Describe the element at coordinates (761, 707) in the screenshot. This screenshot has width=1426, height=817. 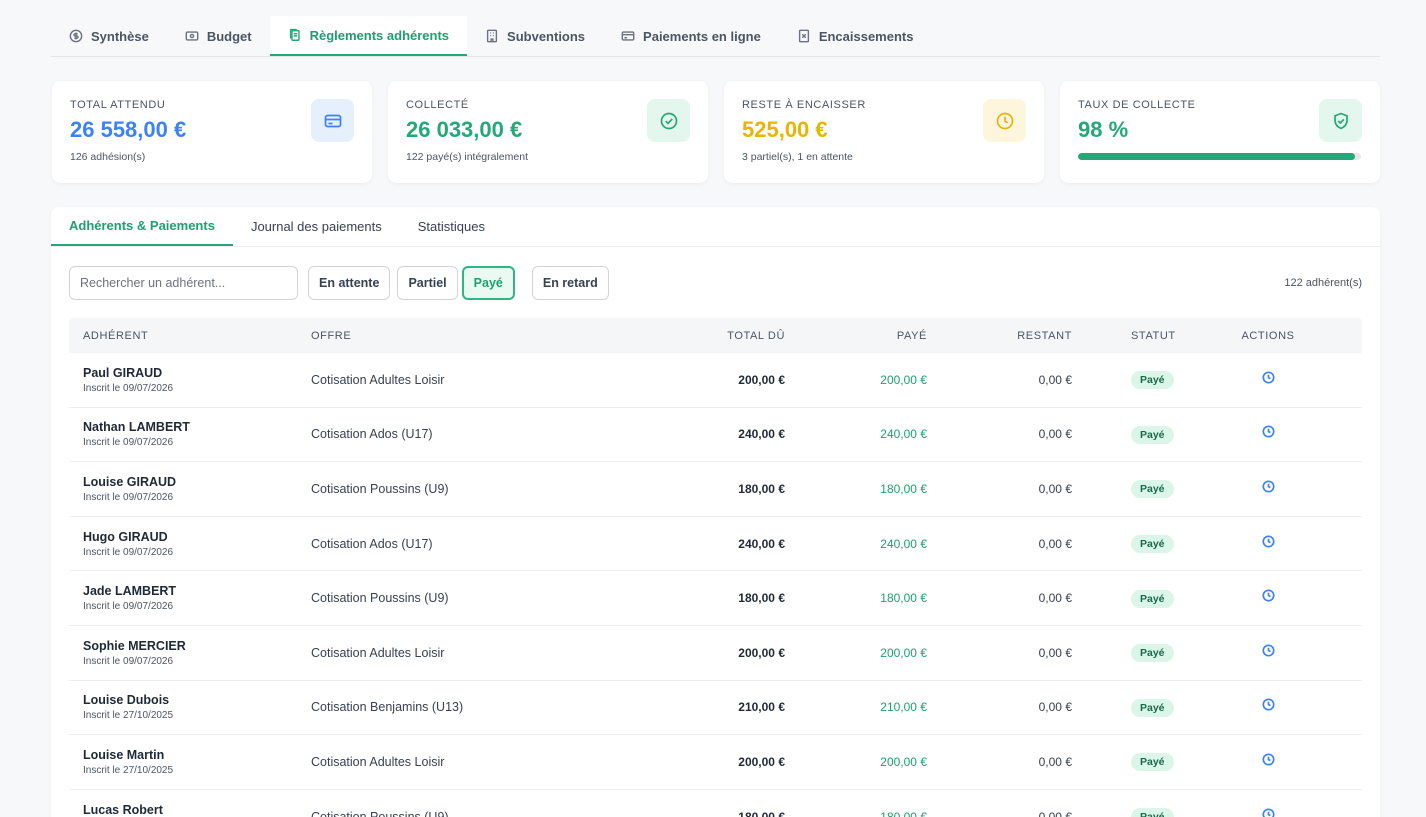
I see `total-due-cell: 210,00 €` at that location.